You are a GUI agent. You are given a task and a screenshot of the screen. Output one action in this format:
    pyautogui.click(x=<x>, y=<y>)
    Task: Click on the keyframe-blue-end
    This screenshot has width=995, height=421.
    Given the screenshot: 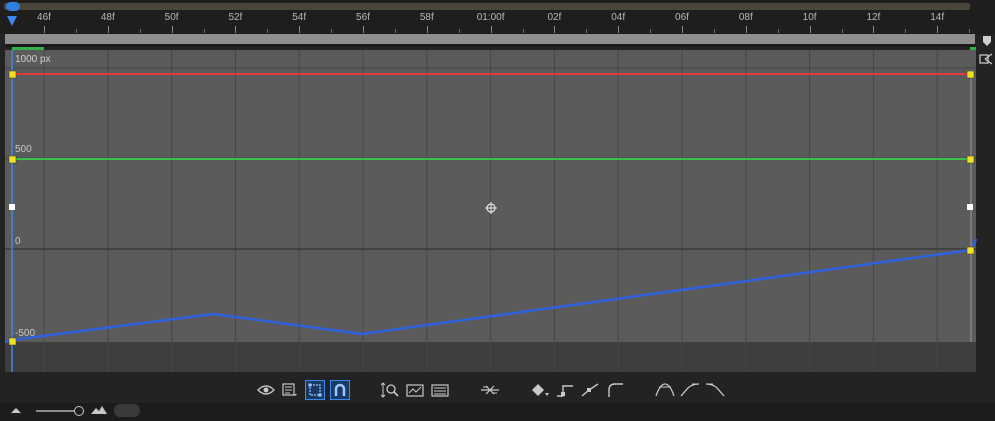 What is the action you would take?
    pyautogui.click(x=970, y=250)
    